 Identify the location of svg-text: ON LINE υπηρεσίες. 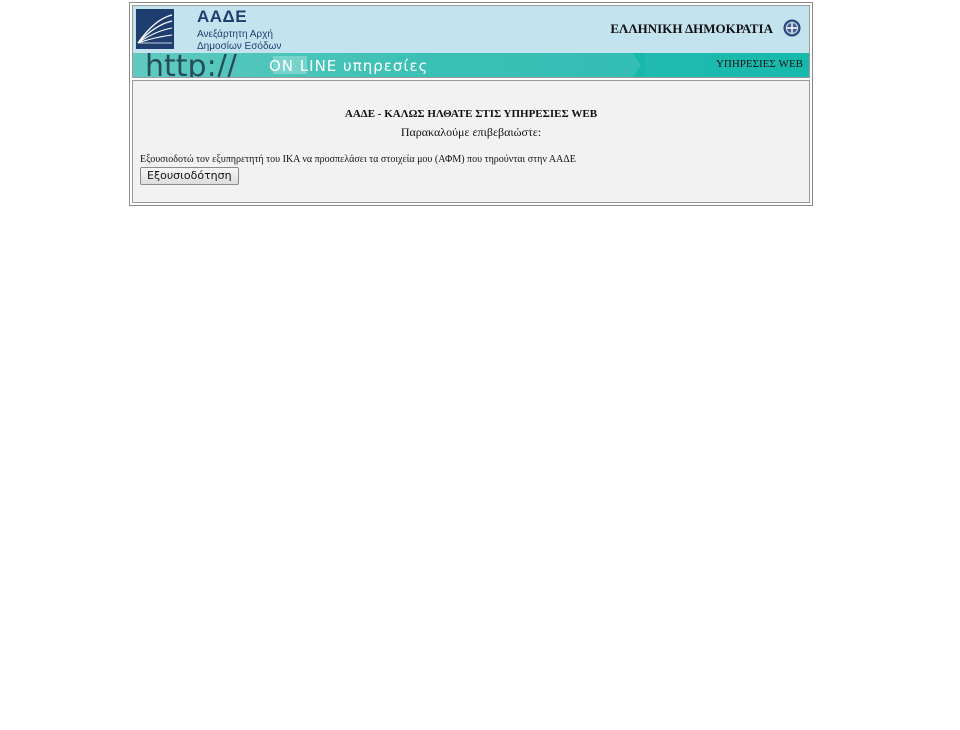
(348, 66).